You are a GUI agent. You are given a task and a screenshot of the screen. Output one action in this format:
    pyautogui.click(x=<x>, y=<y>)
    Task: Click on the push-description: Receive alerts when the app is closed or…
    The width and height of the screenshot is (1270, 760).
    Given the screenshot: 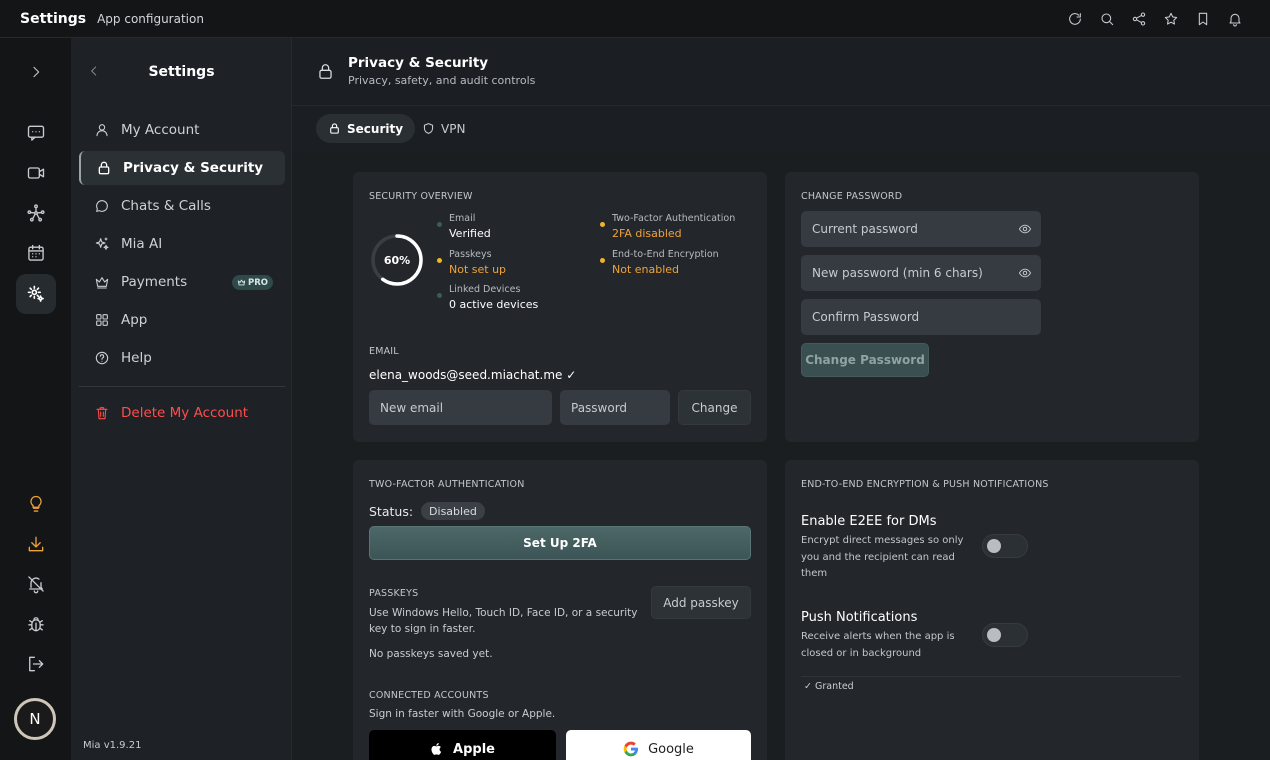 What is the action you would take?
    pyautogui.click(x=878, y=645)
    